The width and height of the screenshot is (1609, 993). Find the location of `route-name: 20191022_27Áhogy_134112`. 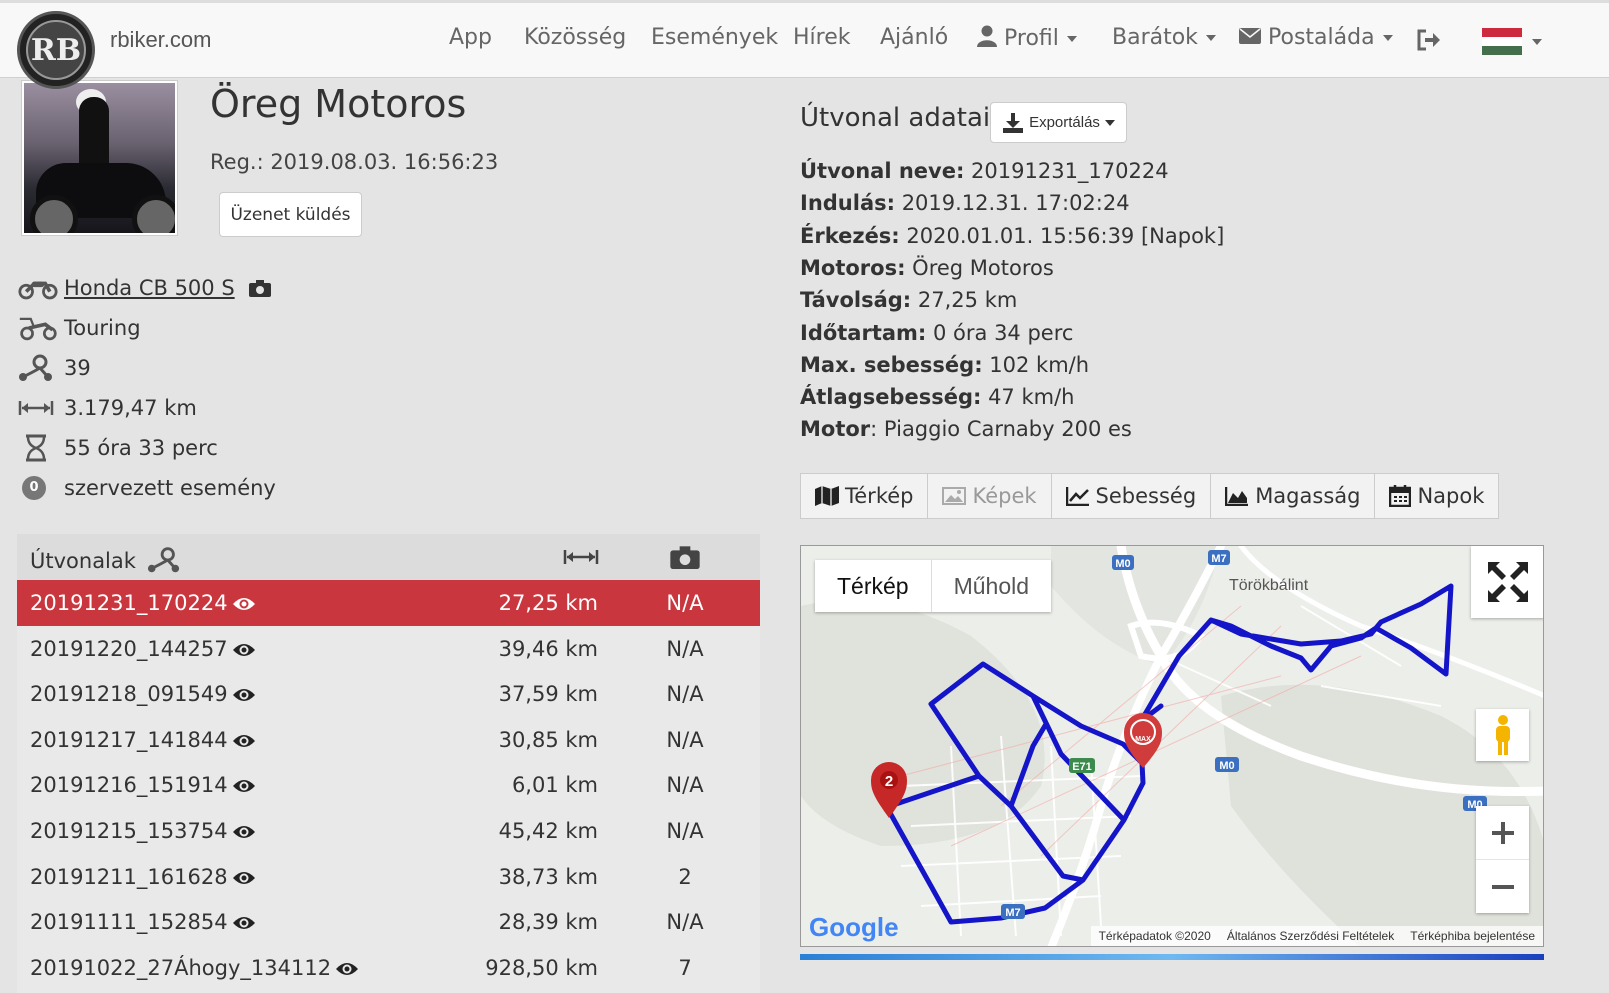

route-name: 20191022_27Áhogy_134112 is located at coordinates (180, 968).